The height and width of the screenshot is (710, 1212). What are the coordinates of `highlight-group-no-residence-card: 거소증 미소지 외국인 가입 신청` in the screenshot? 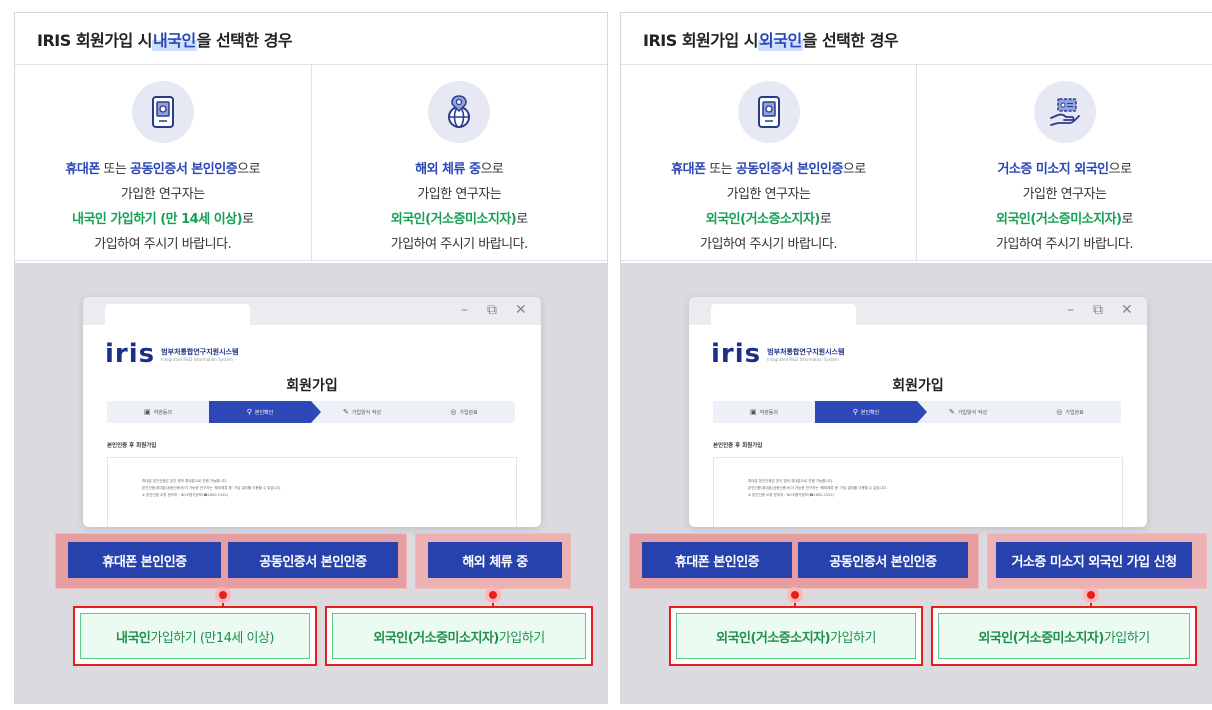 It's located at (1097, 561).